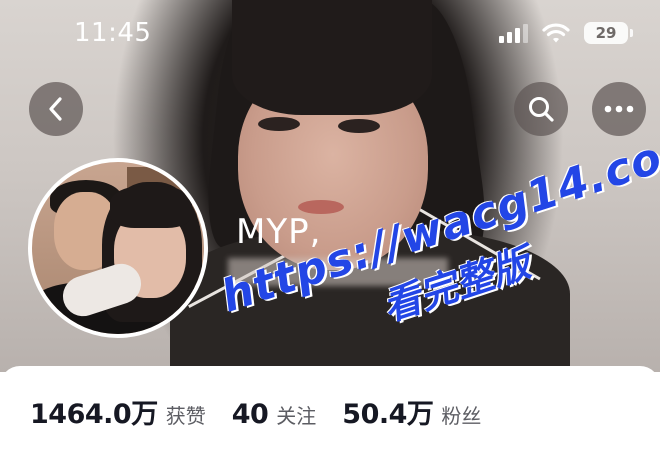 This screenshot has width=660, height=460. Describe the element at coordinates (113, 33) in the screenshot. I see `status-time: 11:45` at that location.